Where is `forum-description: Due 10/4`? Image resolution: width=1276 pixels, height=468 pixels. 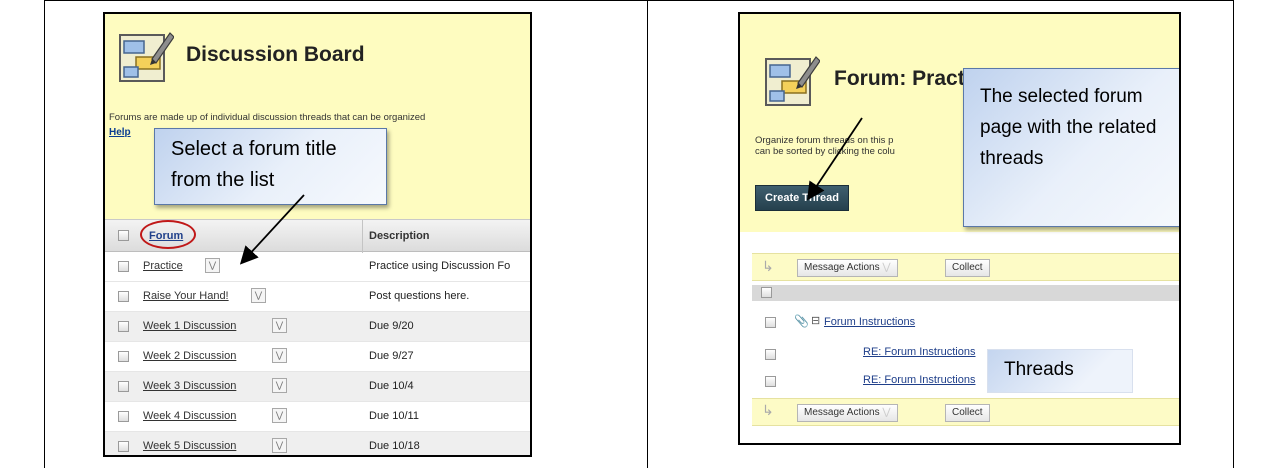 forum-description: Due 10/4 is located at coordinates (391, 386).